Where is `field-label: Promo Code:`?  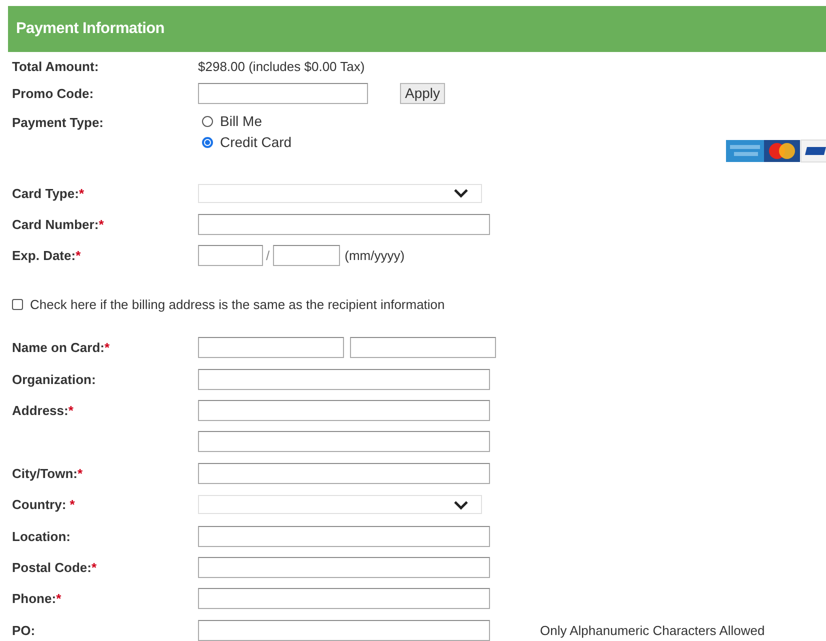 field-label: Promo Code: is located at coordinates (53, 93).